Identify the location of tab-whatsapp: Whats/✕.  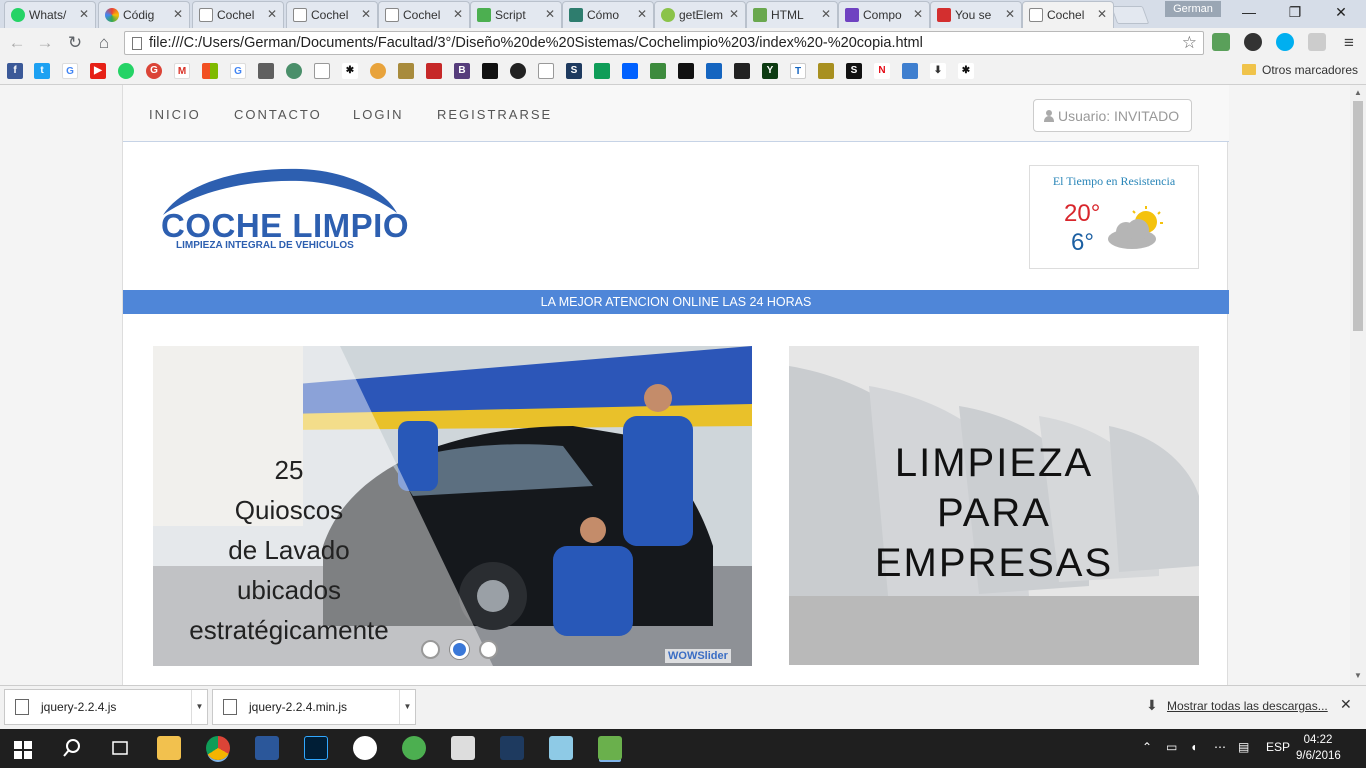
(50, 14).